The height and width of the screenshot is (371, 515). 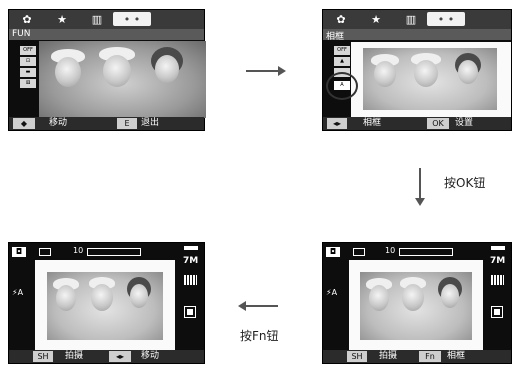 What do you see at coordinates (24, 123) in the screenshot?
I see `move-button: ◆` at bounding box center [24, 123].